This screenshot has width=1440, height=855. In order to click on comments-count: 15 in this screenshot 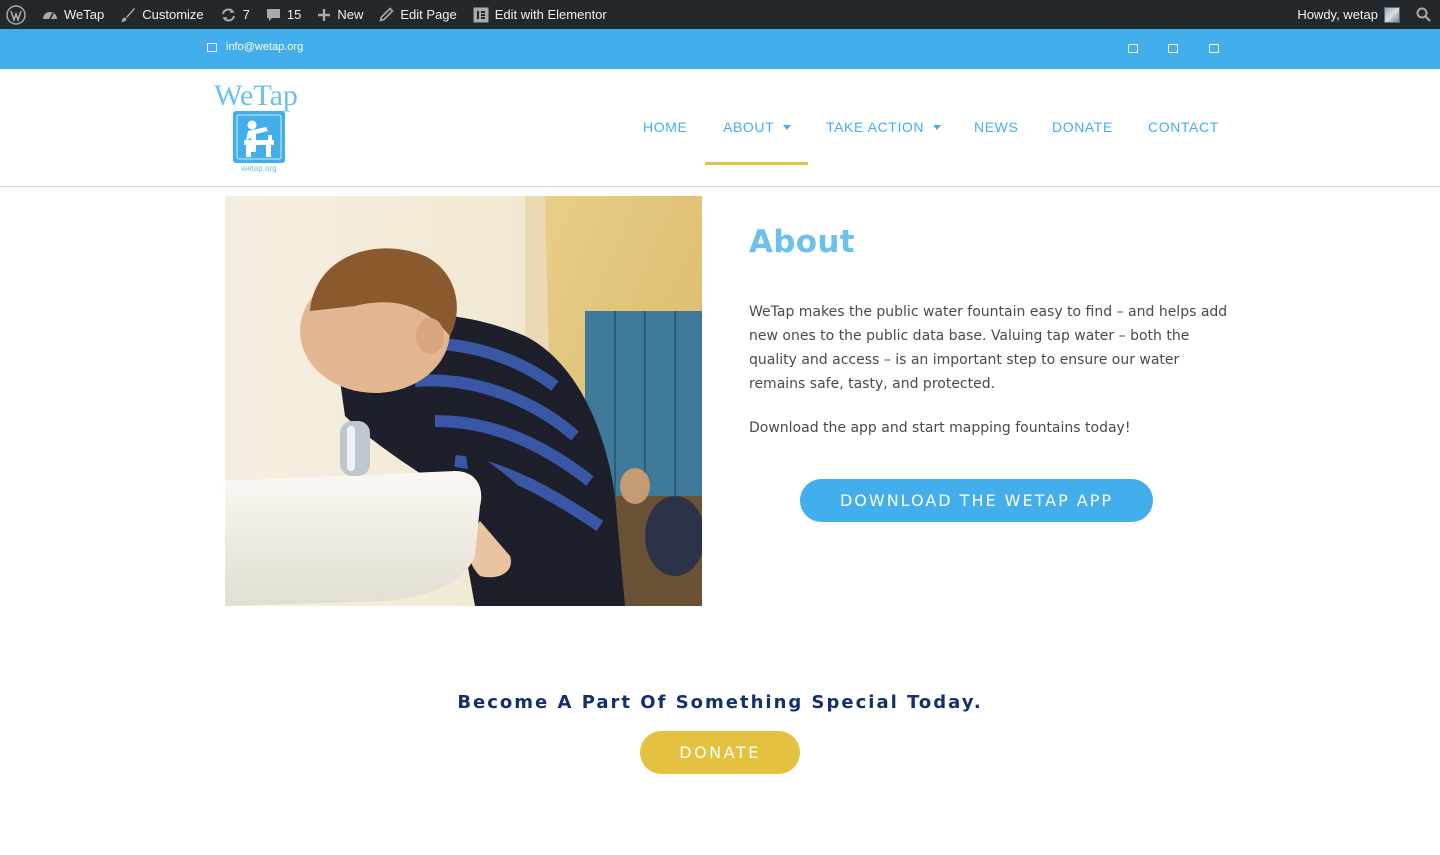, I will do `click(294, 14)`.